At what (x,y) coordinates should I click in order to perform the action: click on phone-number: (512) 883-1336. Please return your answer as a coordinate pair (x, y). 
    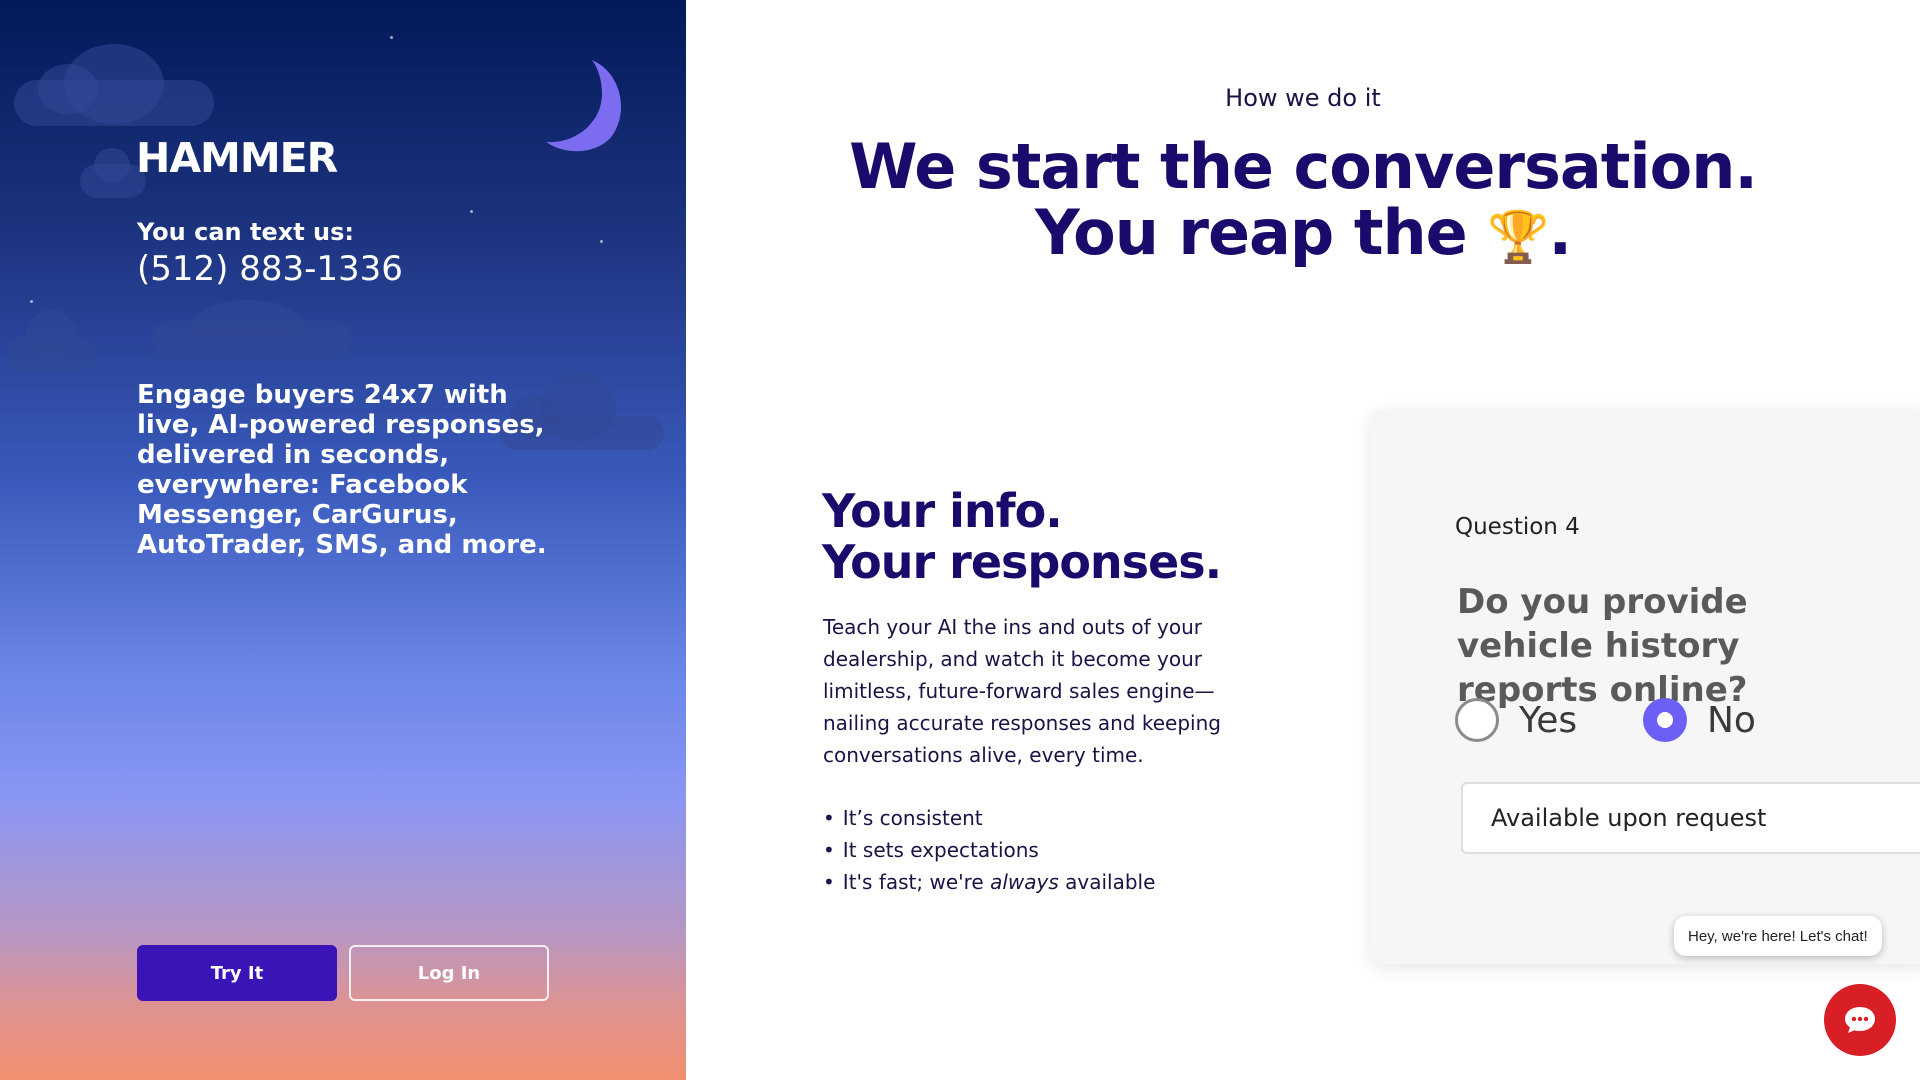
    Looking at the image, I should click on (270, 269).